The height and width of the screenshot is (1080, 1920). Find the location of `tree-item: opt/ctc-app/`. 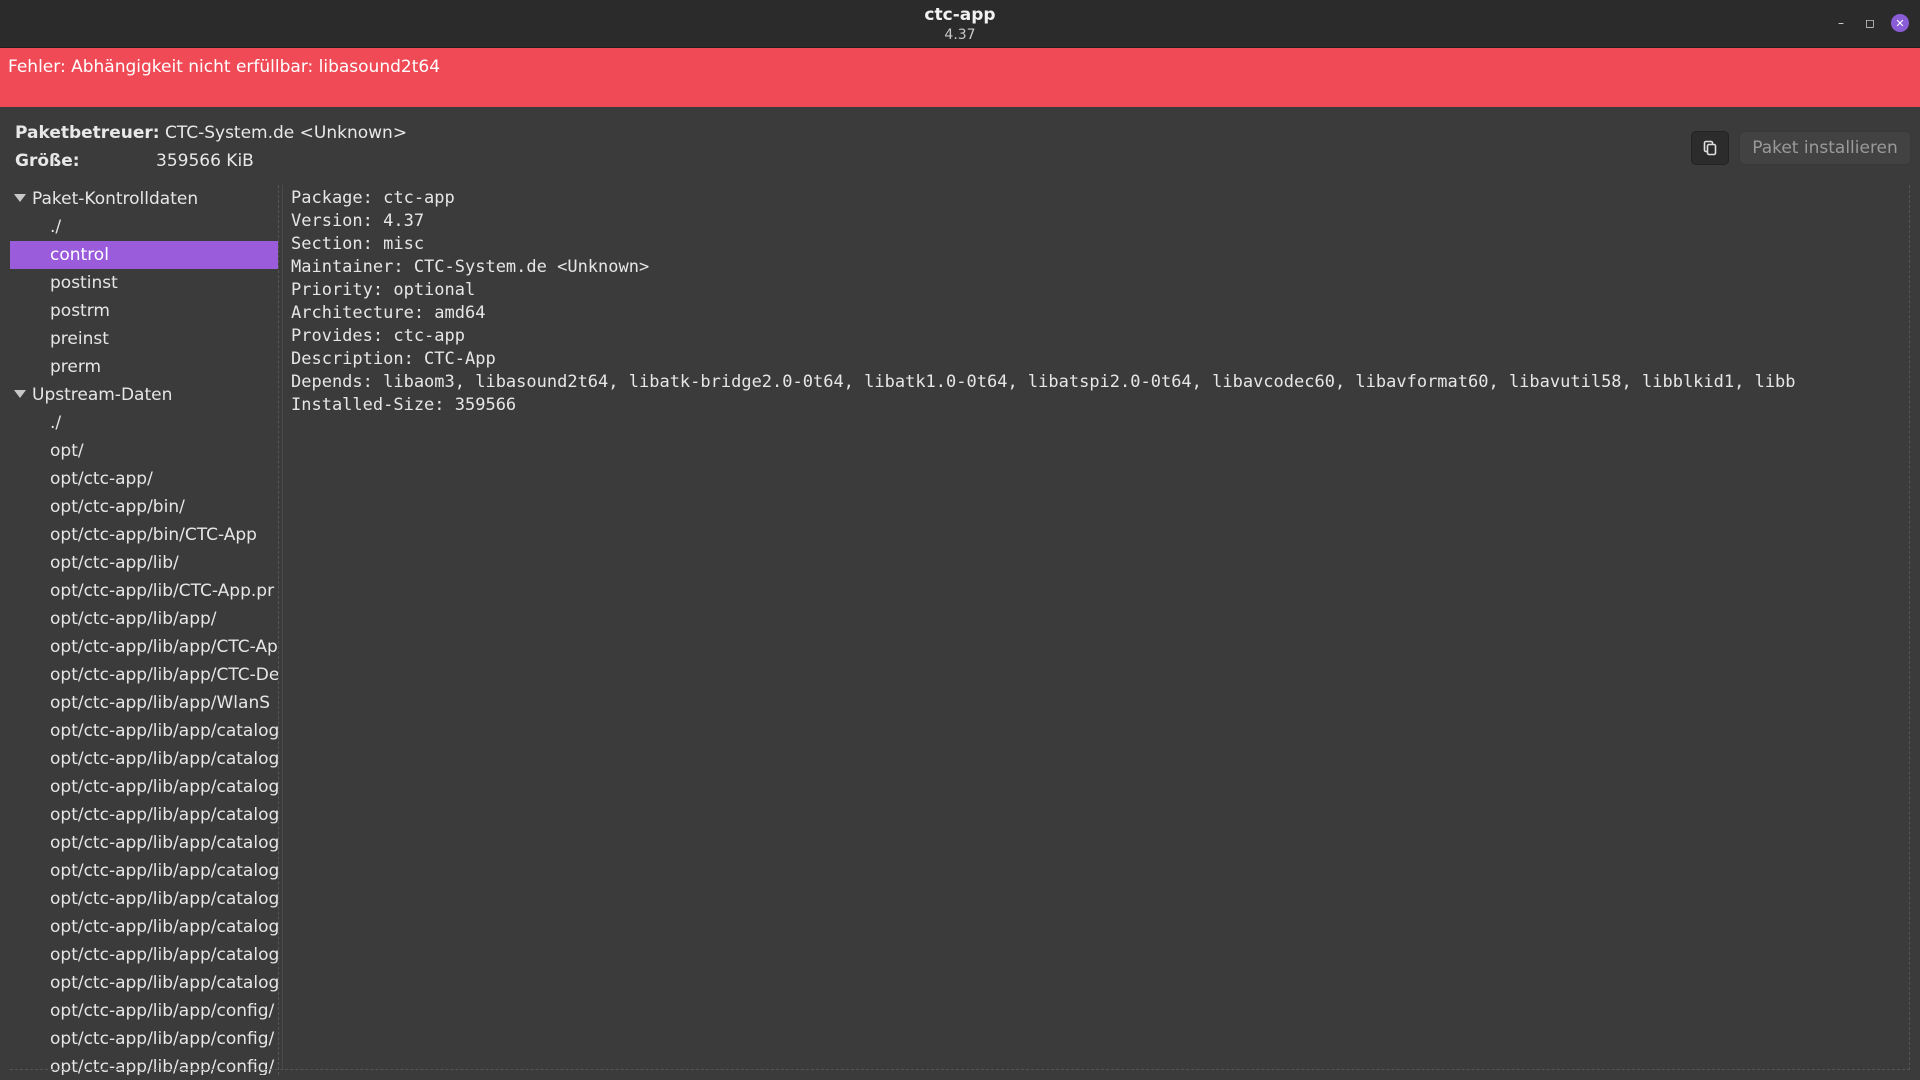

tree-item: opt/ctc-app/ is located at coordinates (144, 479).